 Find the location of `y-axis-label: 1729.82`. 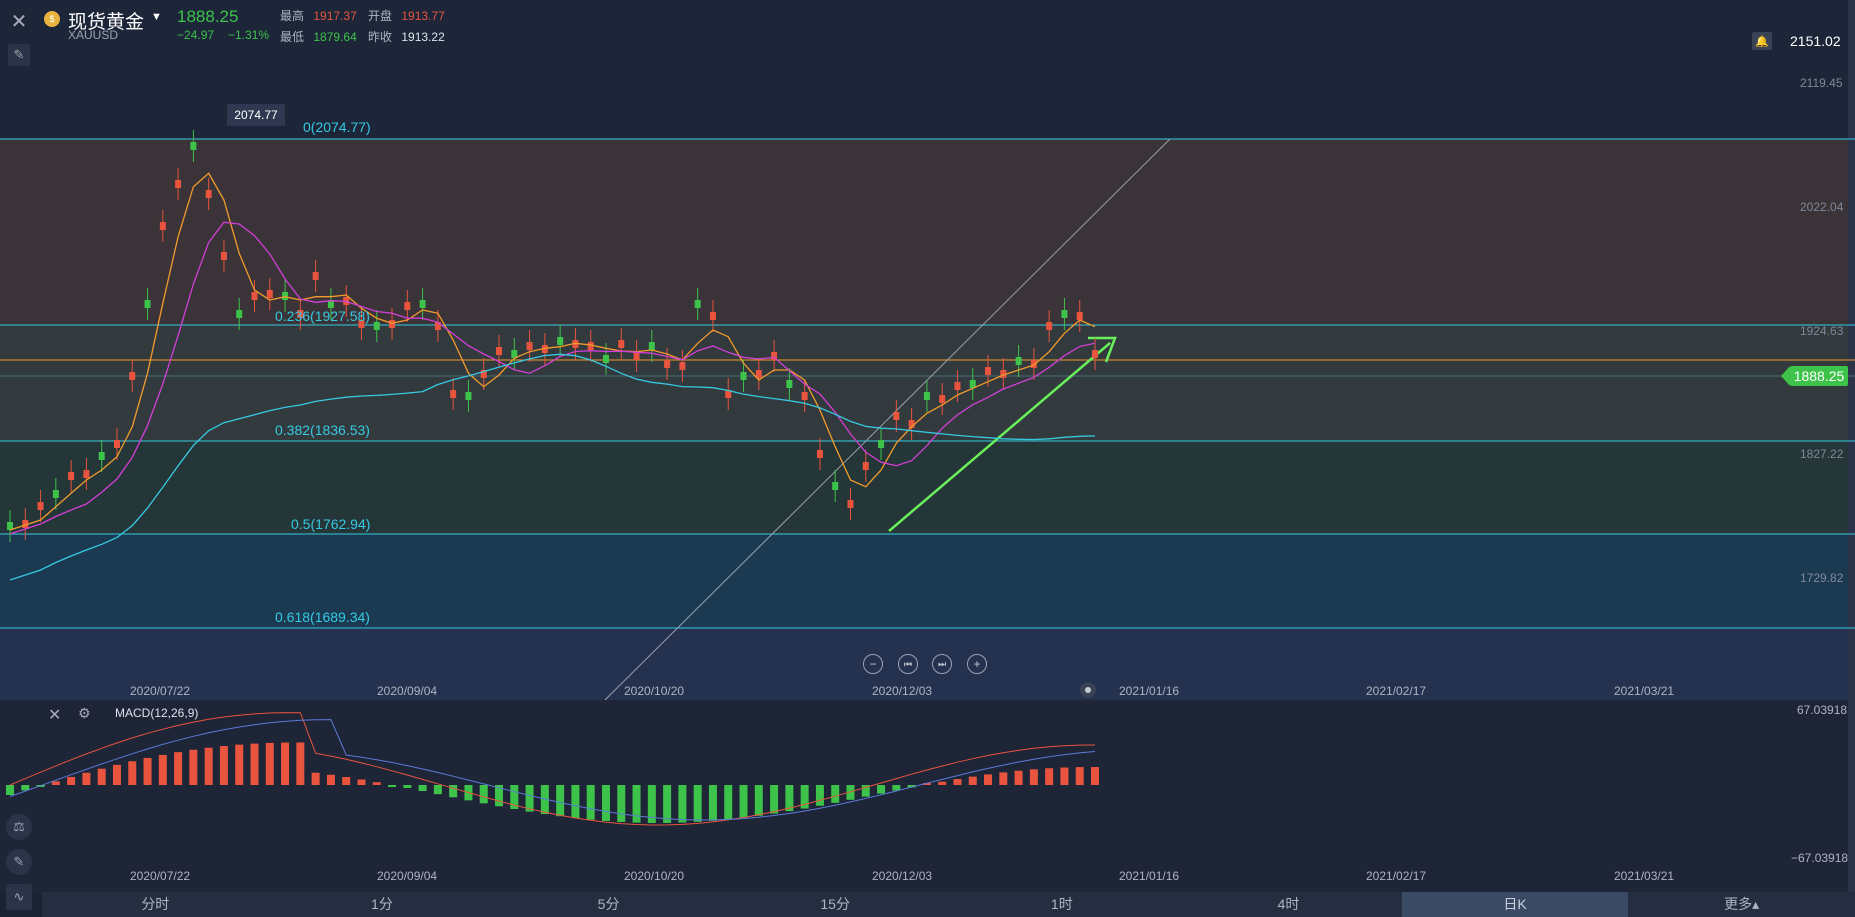

y-axis-label: 1729.82 is located at coordinates (1822, 578).